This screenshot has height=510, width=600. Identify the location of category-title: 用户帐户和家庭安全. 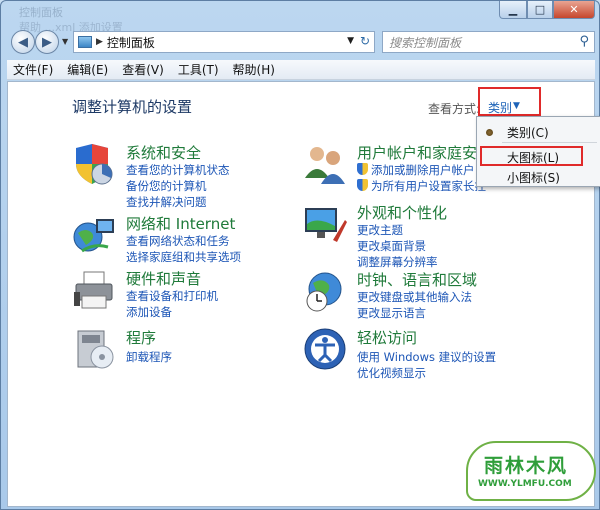
(424, 152).